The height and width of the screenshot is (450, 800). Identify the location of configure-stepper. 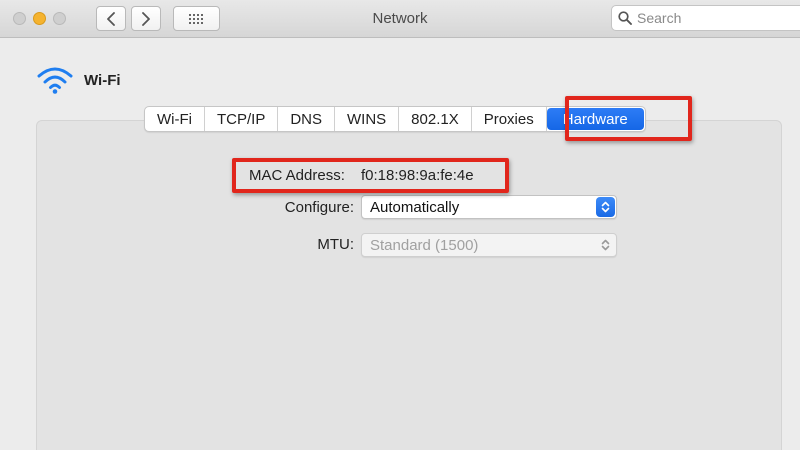
(605, 207).